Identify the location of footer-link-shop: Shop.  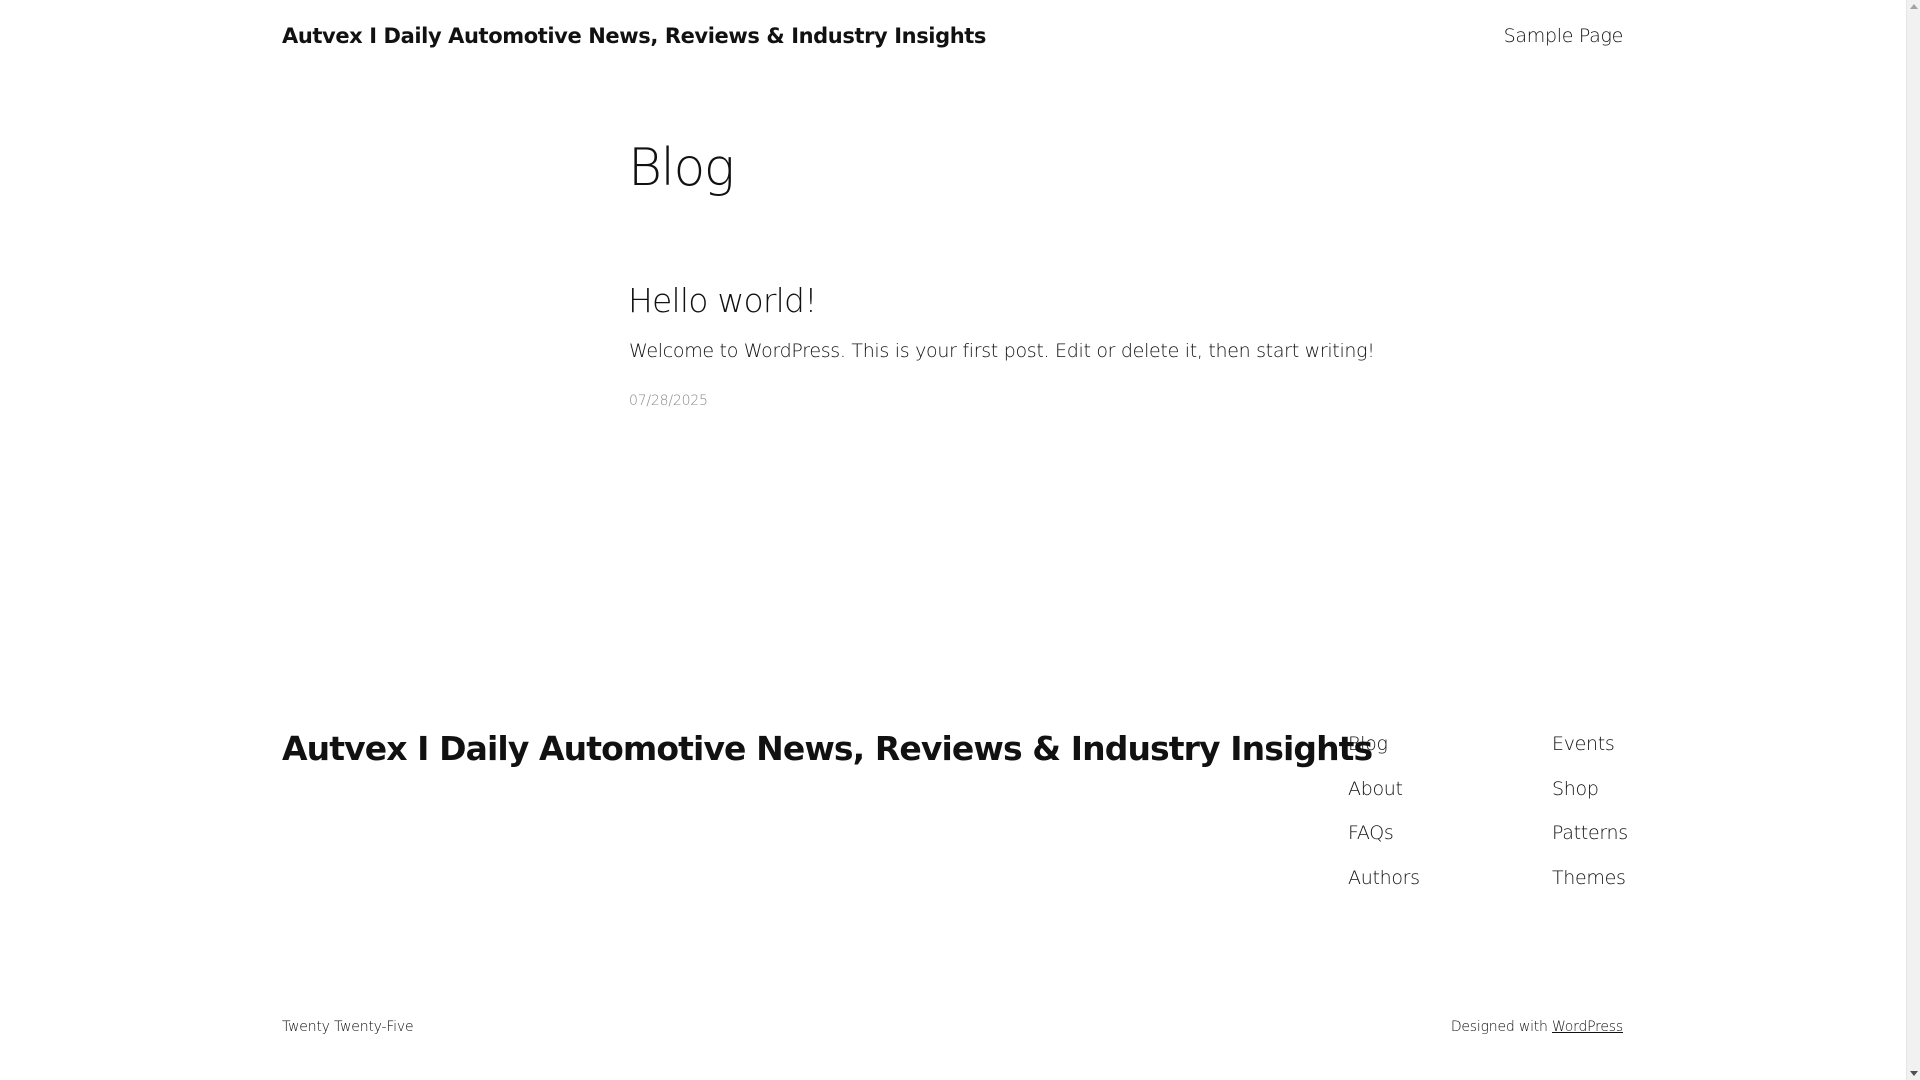
(1590, 797).